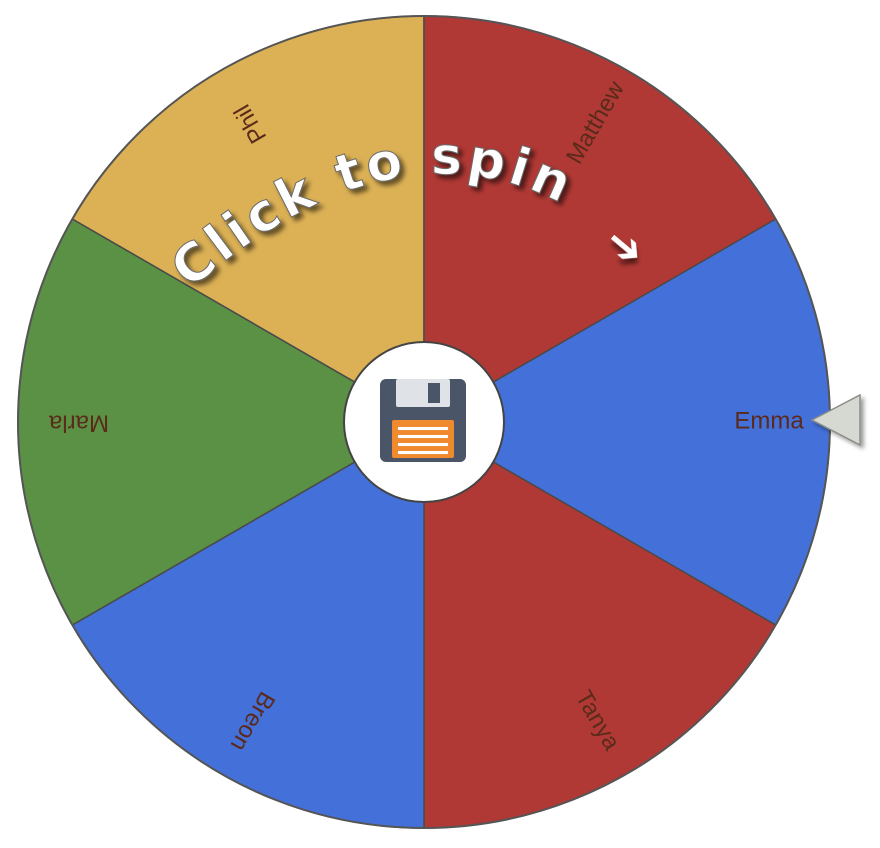 This screenshot has height=848, width=880. What do you see at coordinates (769, 420) in the screenshot?
I see `segment-label-emma: Emma` at bounding box center [769, 420].